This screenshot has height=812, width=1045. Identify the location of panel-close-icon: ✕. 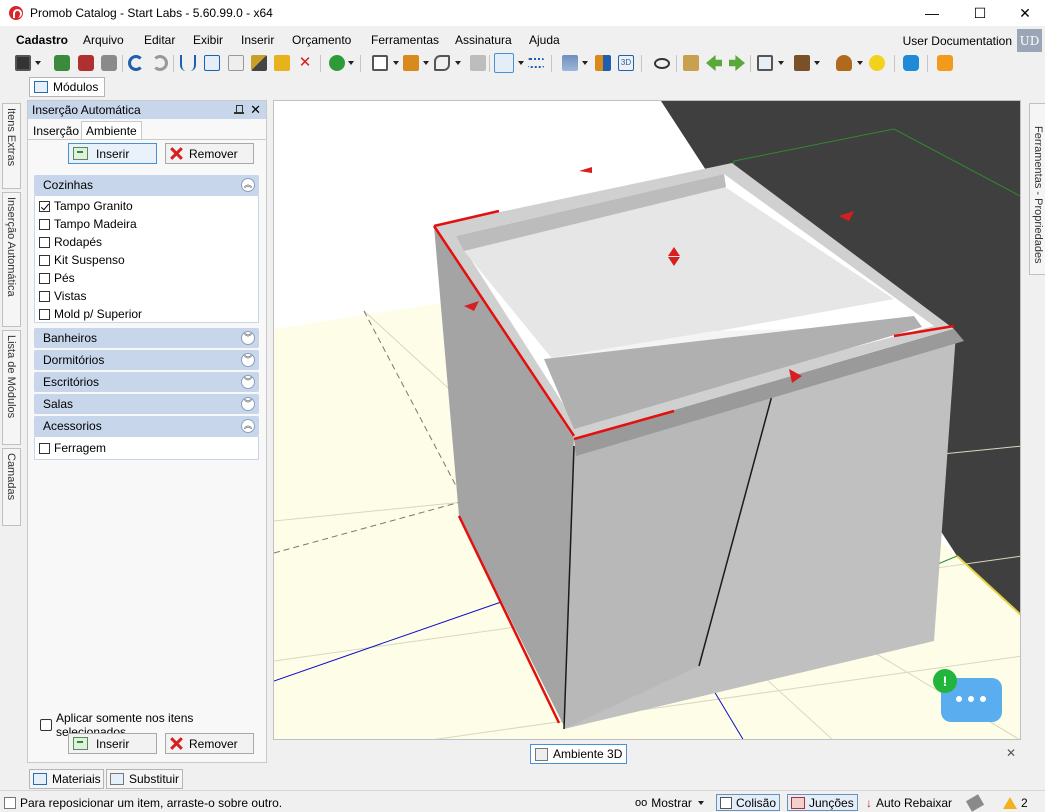
(255, 110).